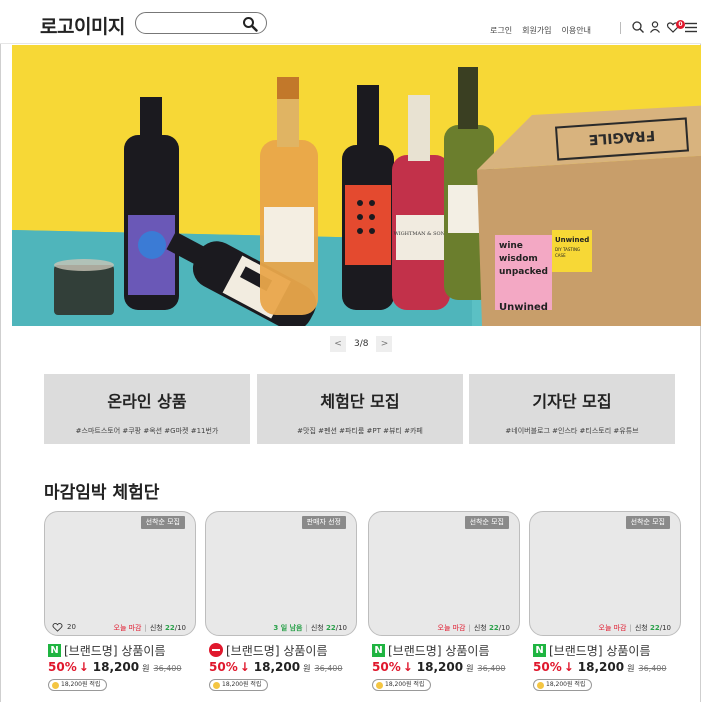 This screenshot has height=702, width=701. What do you see at coordinates (323, 522) in the screenshot?
I see `recruit-tag: 판매자 선정` at bounding box center [323, 522].